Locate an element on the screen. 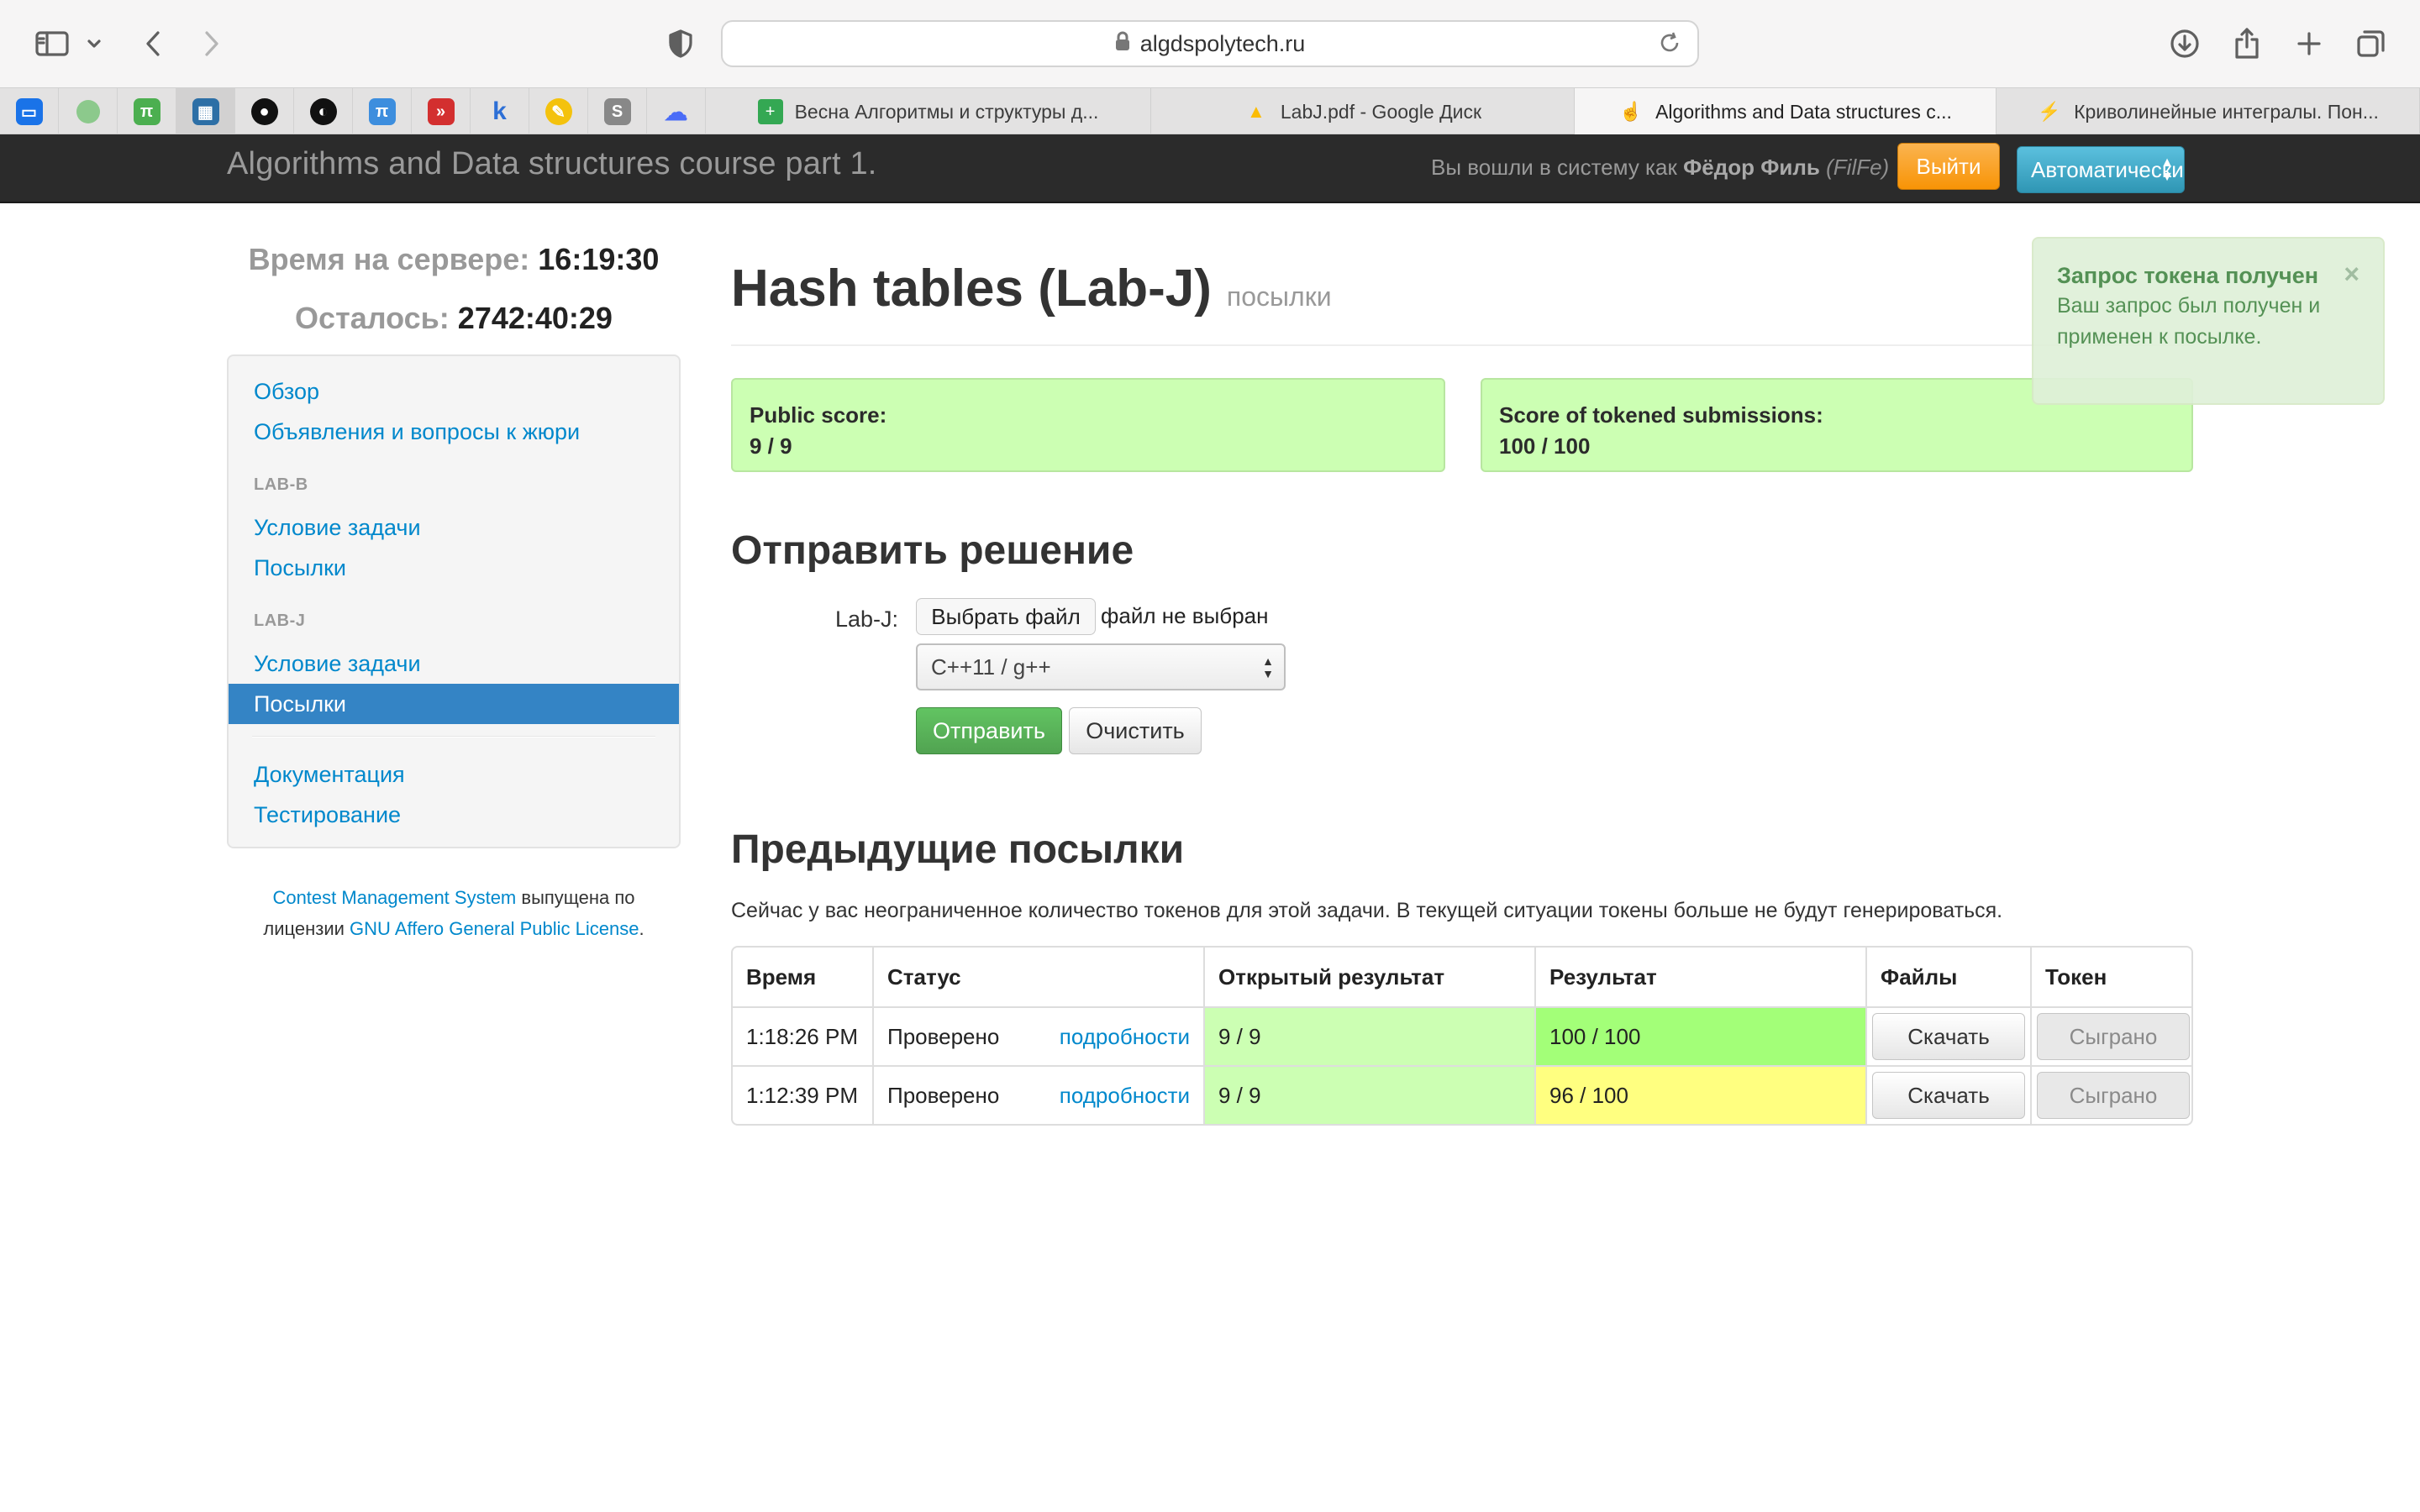 The image size is (2420, 1512). nav-header-lab-b: LAB-B is located at coordinates (281, 484).